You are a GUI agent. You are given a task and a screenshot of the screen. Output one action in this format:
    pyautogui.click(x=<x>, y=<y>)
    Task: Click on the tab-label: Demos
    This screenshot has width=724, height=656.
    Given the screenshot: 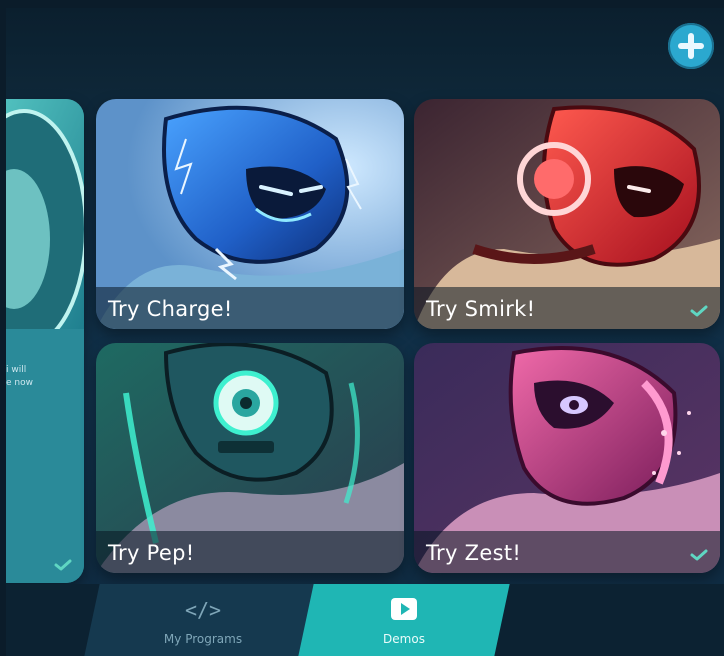 What is the action you would take?
    pyautogui.click(x=404, y=639)
    